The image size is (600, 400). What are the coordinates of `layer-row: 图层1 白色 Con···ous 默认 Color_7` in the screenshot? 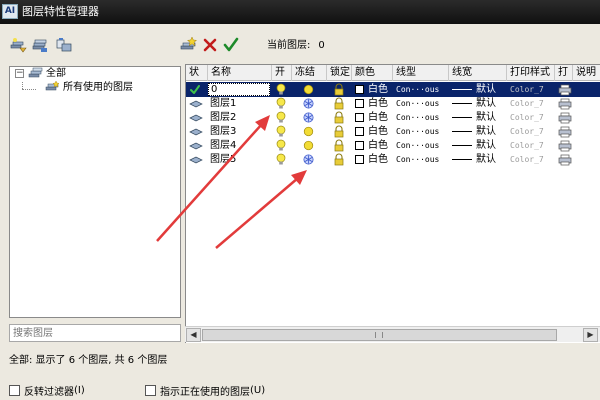 It's located at (393, 103).